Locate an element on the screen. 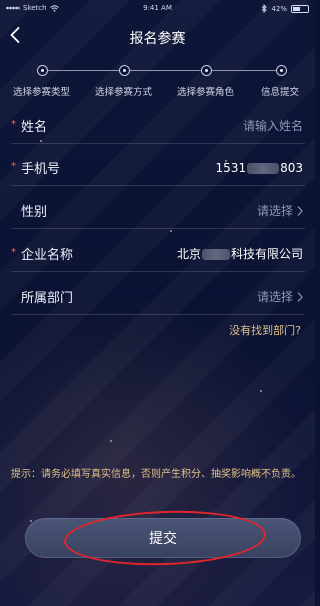 The height and width of the screenshot is (606, 320). status-bar: Sketch 9:41 AM 42% is located at coordinates (157, 9).